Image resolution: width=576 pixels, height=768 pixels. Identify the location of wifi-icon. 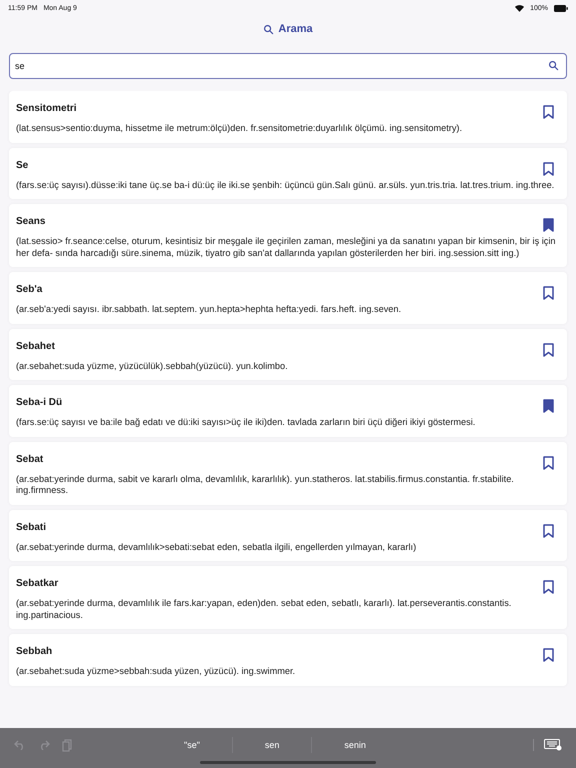
(519, 8).